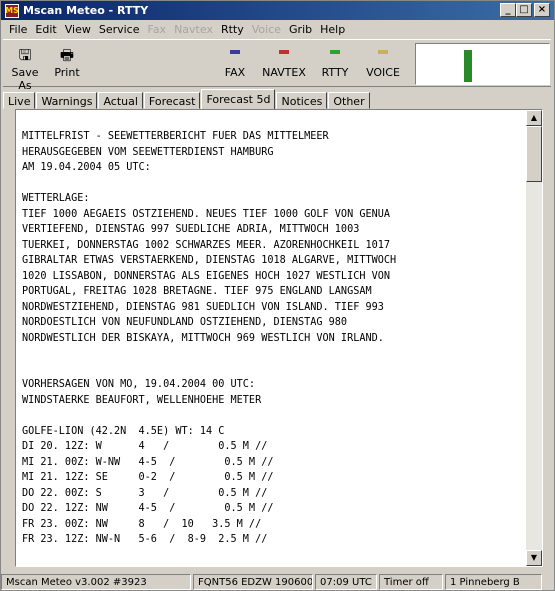 This screenshot has width=555, height=591. What do you see at coordinates (508, 10) in the screenshot?
I see `minimize-button: _` at bounding box center [508, 10].